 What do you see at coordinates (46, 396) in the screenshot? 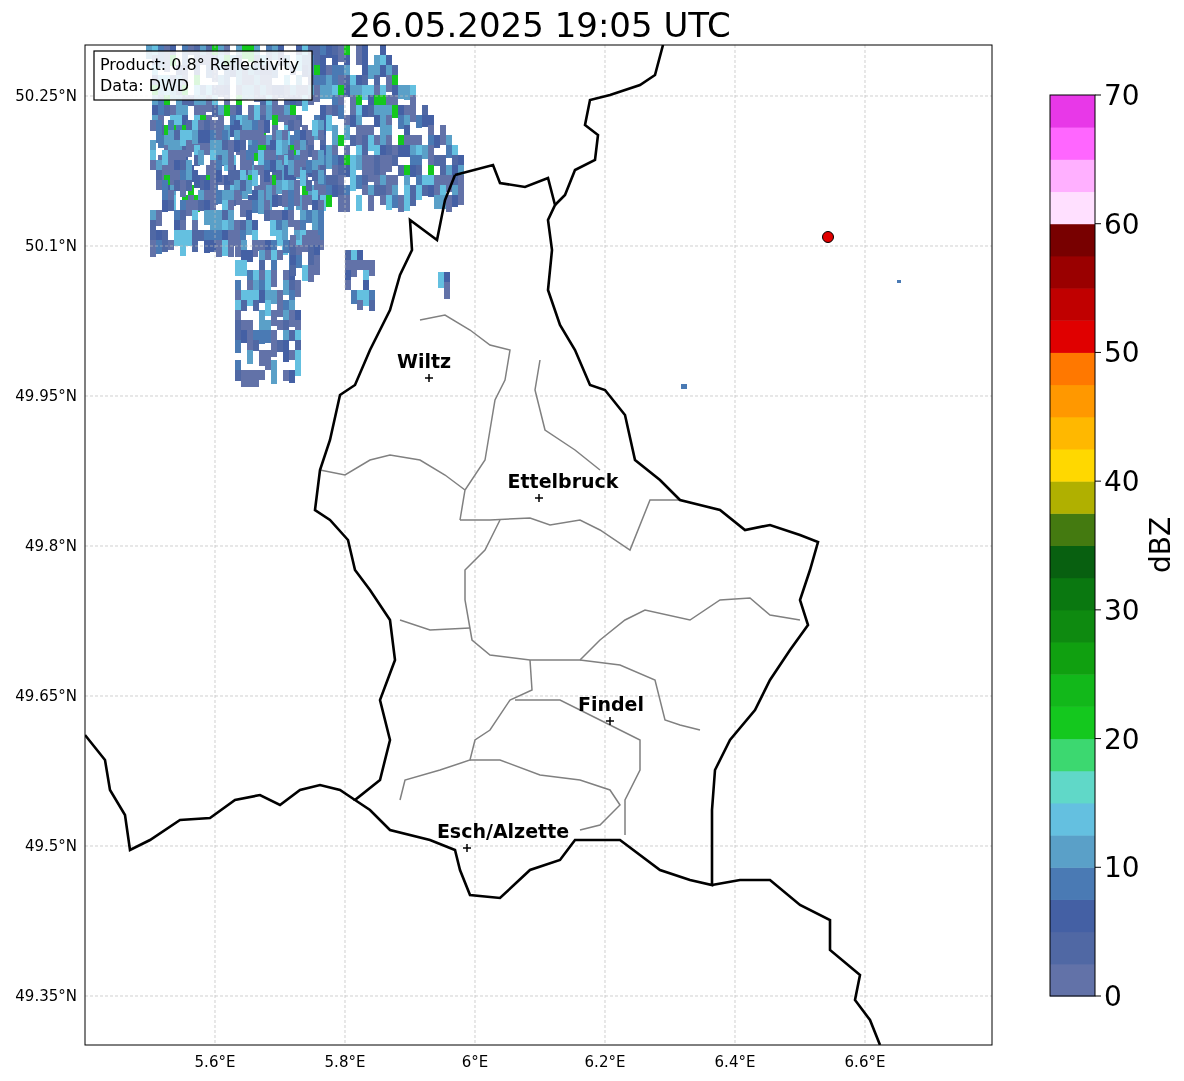
I see `axis-tick-label: 49.95°N` at bounding box center [46, 396].